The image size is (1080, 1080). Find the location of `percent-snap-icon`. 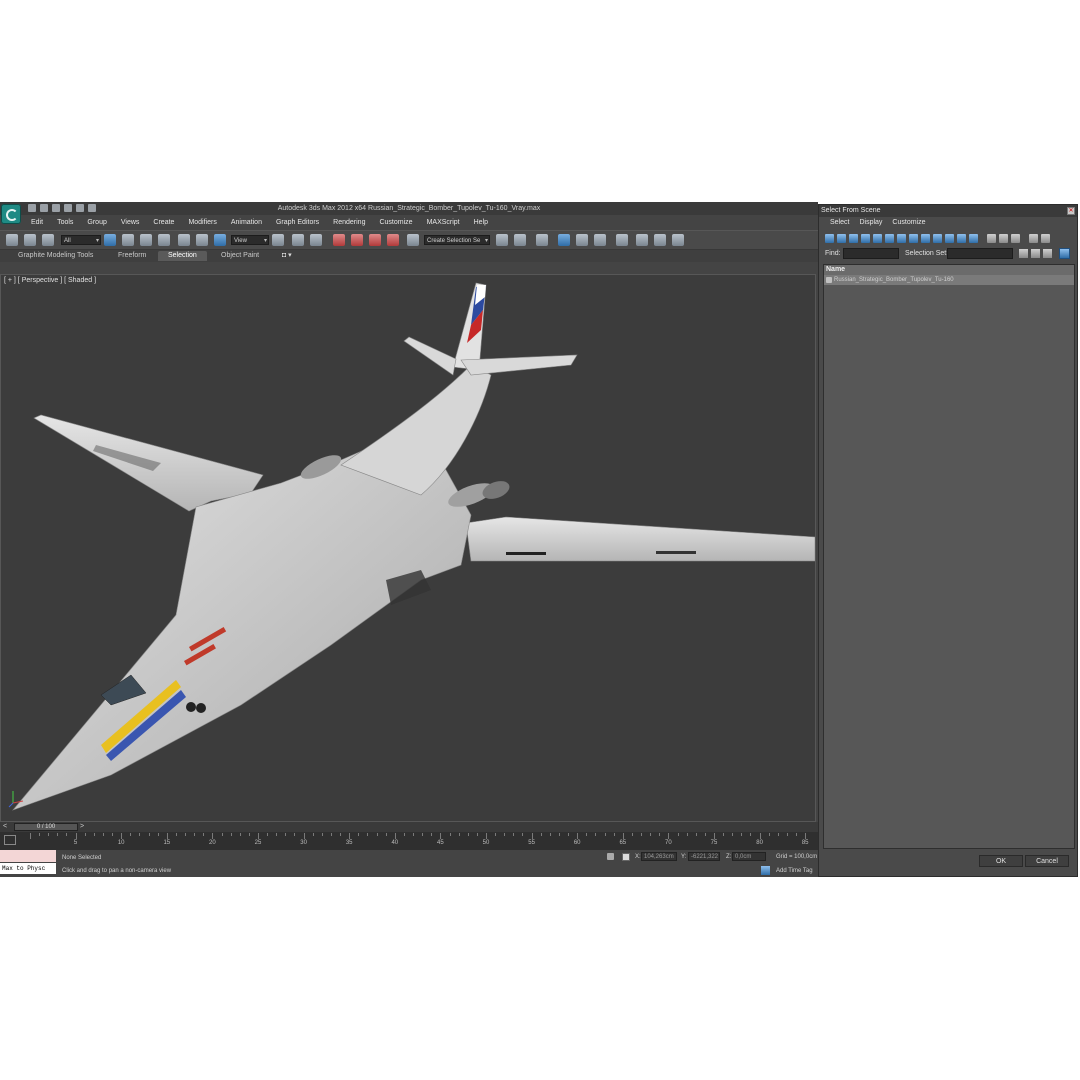

percent-snap-icon is located at coordinates (375, 240).